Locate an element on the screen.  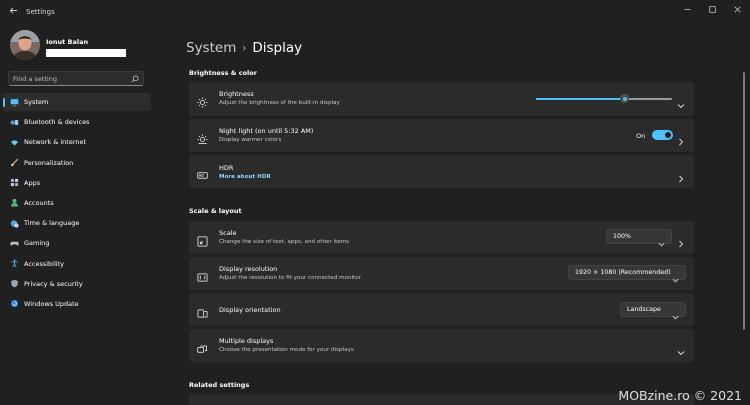
sidebar-item-apps: Apps is located at coordinates (77, 183).